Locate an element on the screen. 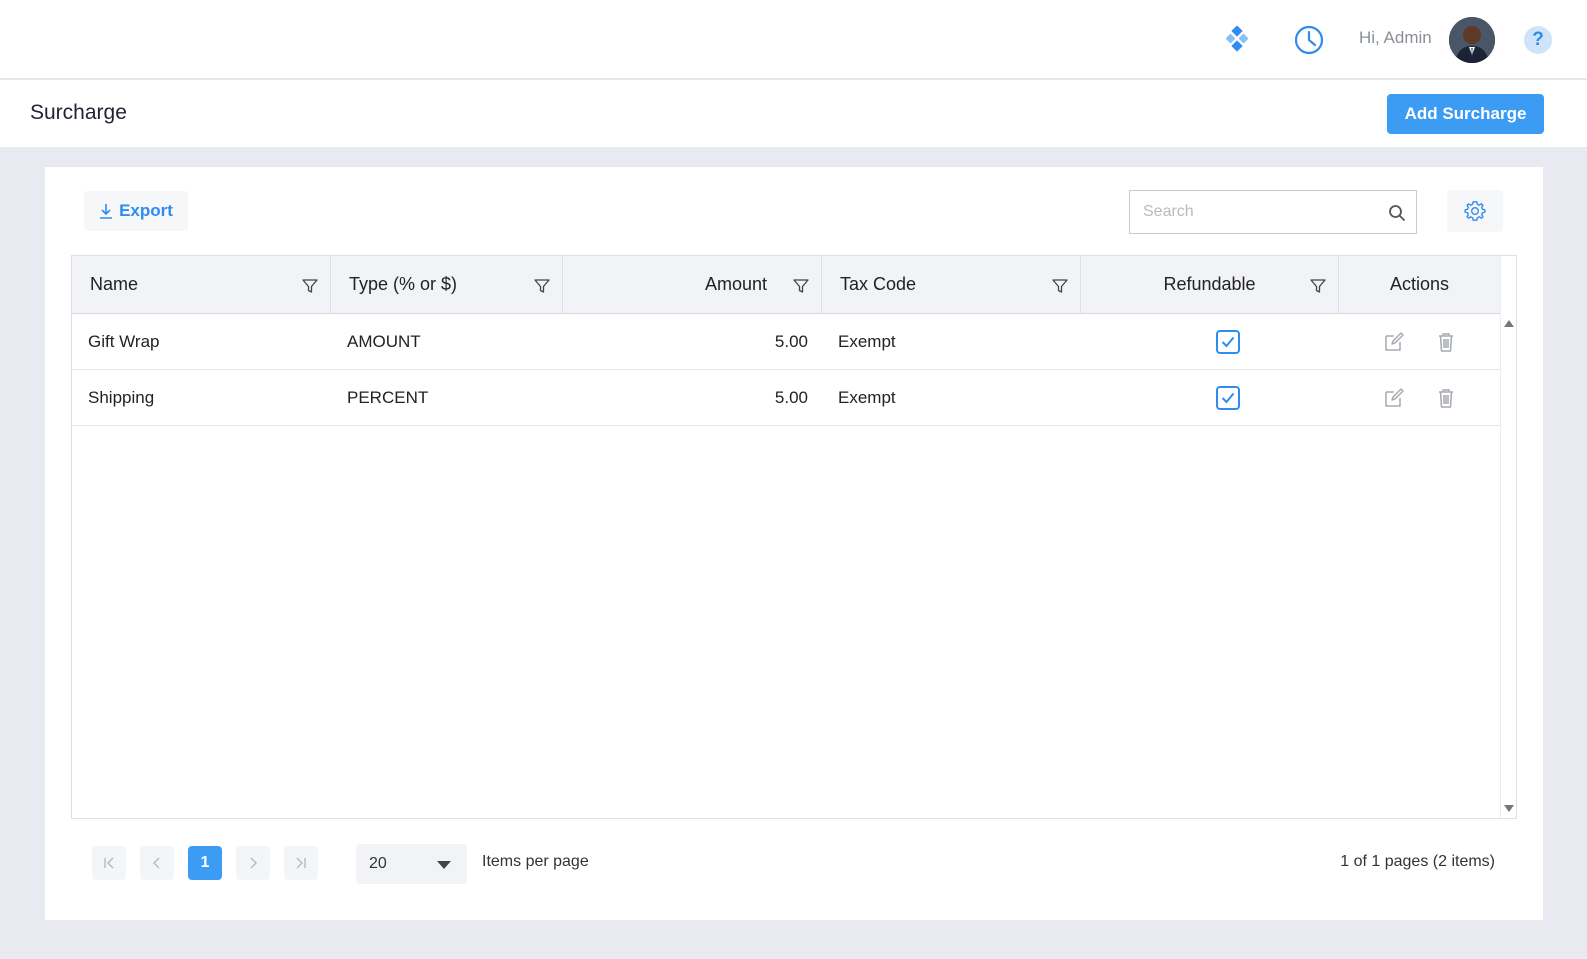 Image resolution: width=1587 pixels, height=959 pixels. column-header-tax-code: Tax Code is located at coordinates (951, 284).